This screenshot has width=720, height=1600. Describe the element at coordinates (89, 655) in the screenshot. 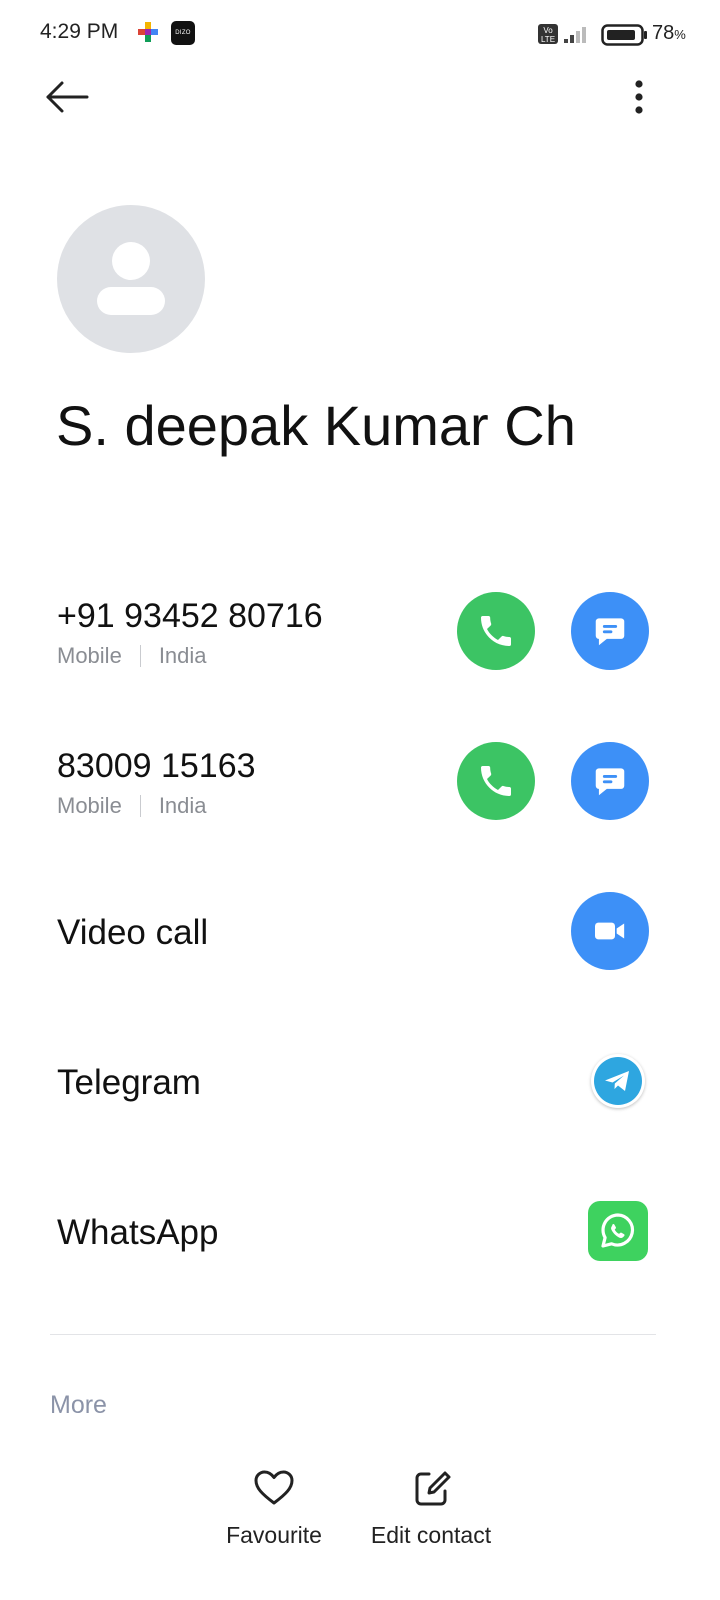

I see `phone-1-type: Mobile` at that location.